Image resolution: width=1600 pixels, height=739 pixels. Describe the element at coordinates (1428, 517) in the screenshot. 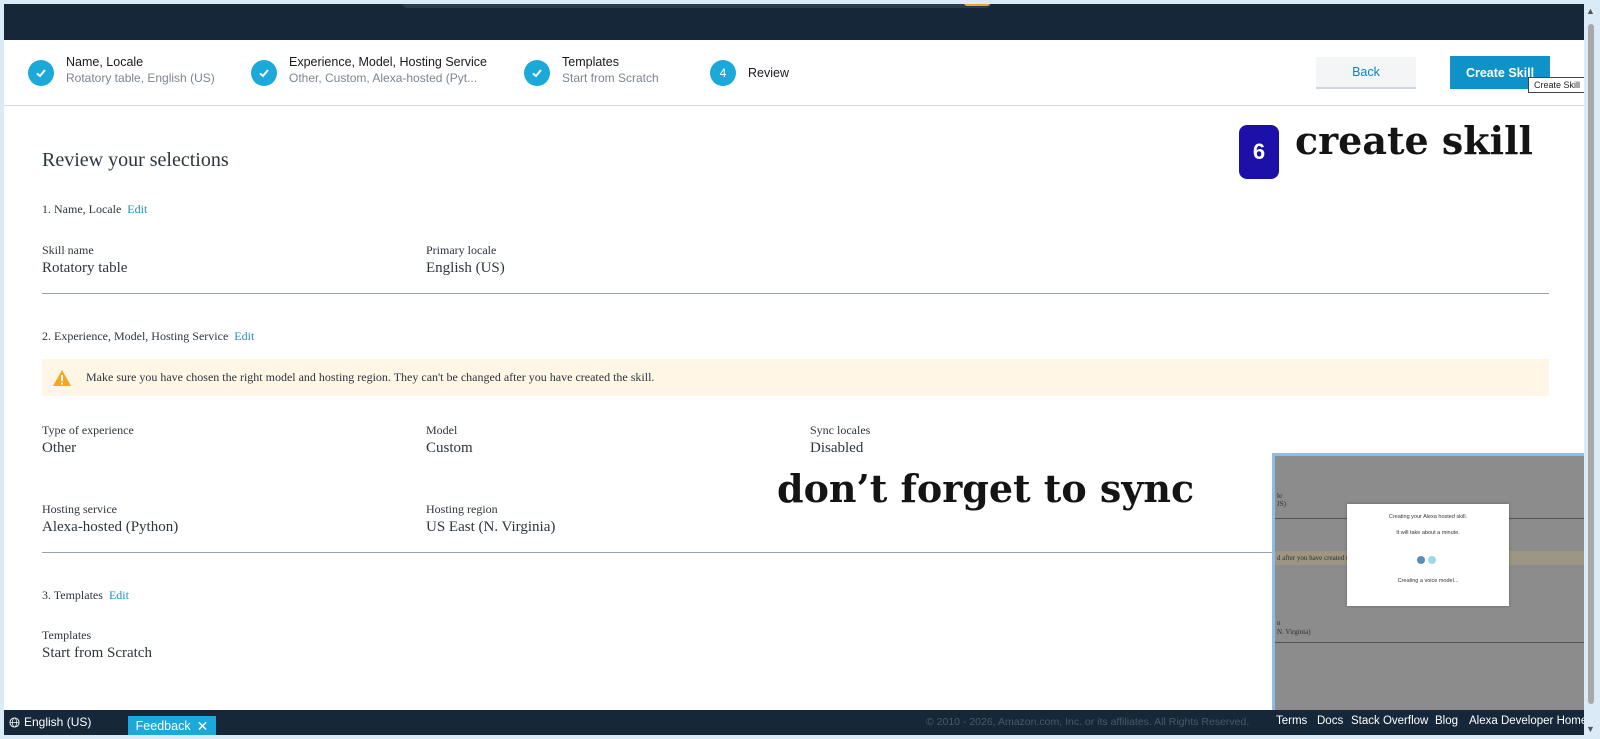

I see `modal-title: Creating your Alexa hosted skill.` at that location.